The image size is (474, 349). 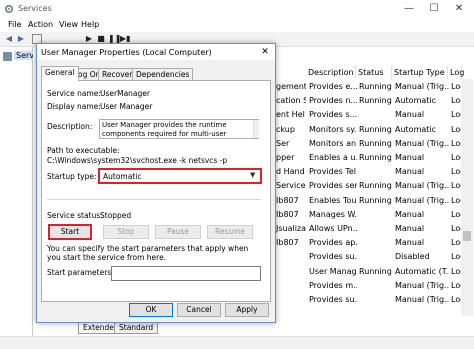 I want to click on start-parameters-label: Start parameters:, so click(x=80, y=272).